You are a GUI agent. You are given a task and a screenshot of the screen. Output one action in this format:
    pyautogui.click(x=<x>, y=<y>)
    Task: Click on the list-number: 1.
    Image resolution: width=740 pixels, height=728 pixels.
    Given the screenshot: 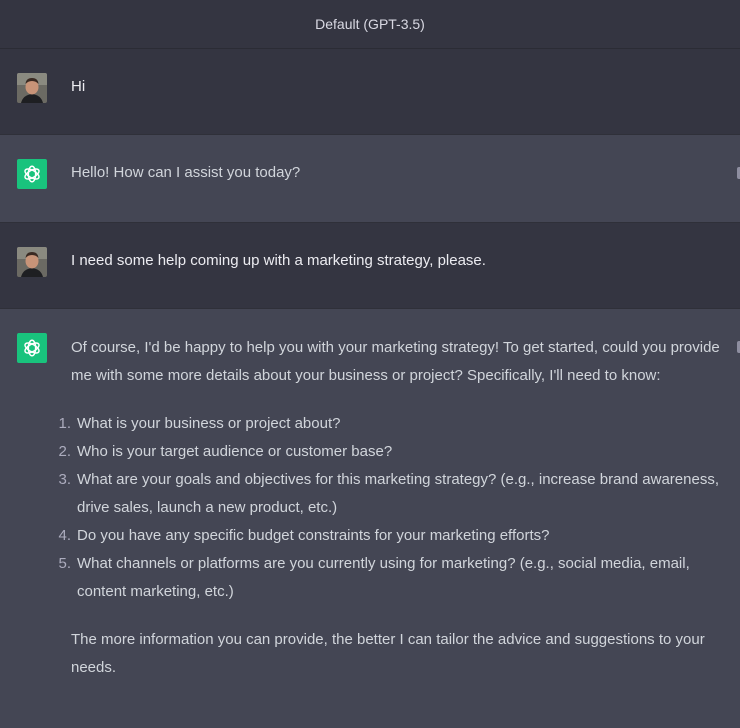 What is the action you would take?
    pyautogui.click(x=64, y=423)
    